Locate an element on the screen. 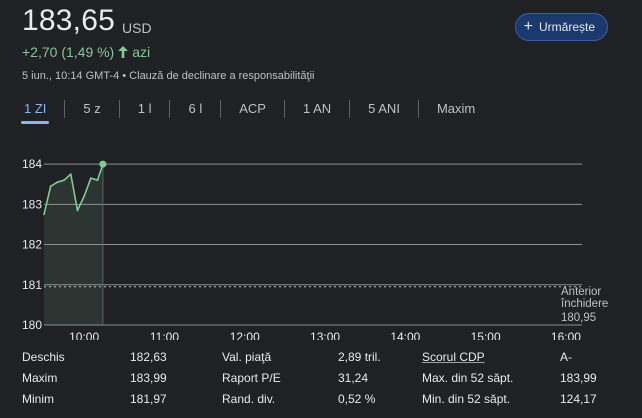 The width and height of the screenshot is (642, 418). stat-label-cdp-score: Scorul CDP is located at coordinates (491, 357).